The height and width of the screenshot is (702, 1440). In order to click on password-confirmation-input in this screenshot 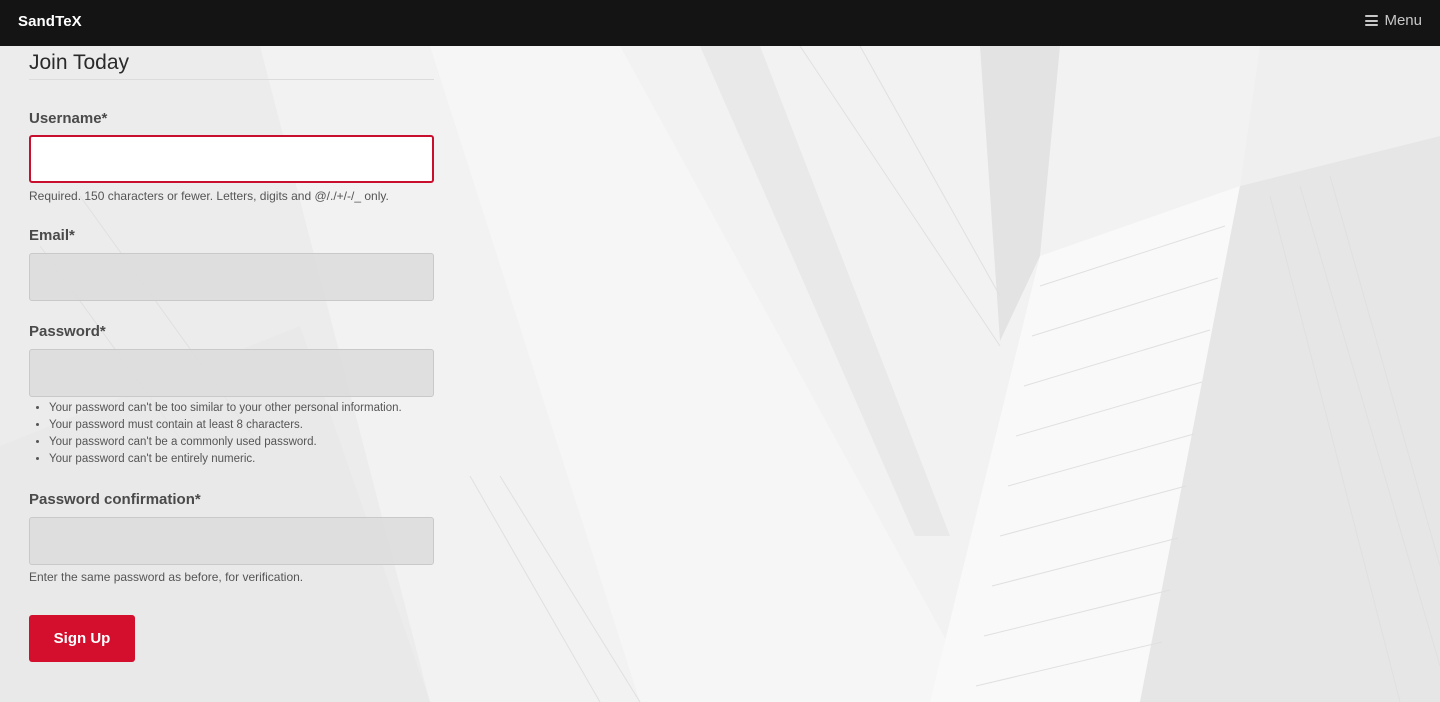, I will do `click(231, 541)`.